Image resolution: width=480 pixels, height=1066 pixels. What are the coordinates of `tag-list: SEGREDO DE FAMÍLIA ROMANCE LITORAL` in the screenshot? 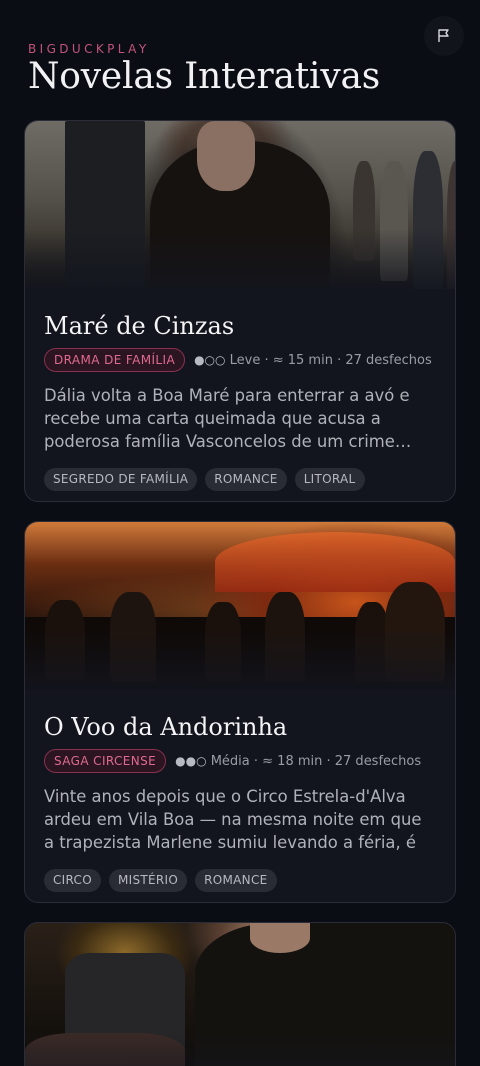 It's located at (240, 479).